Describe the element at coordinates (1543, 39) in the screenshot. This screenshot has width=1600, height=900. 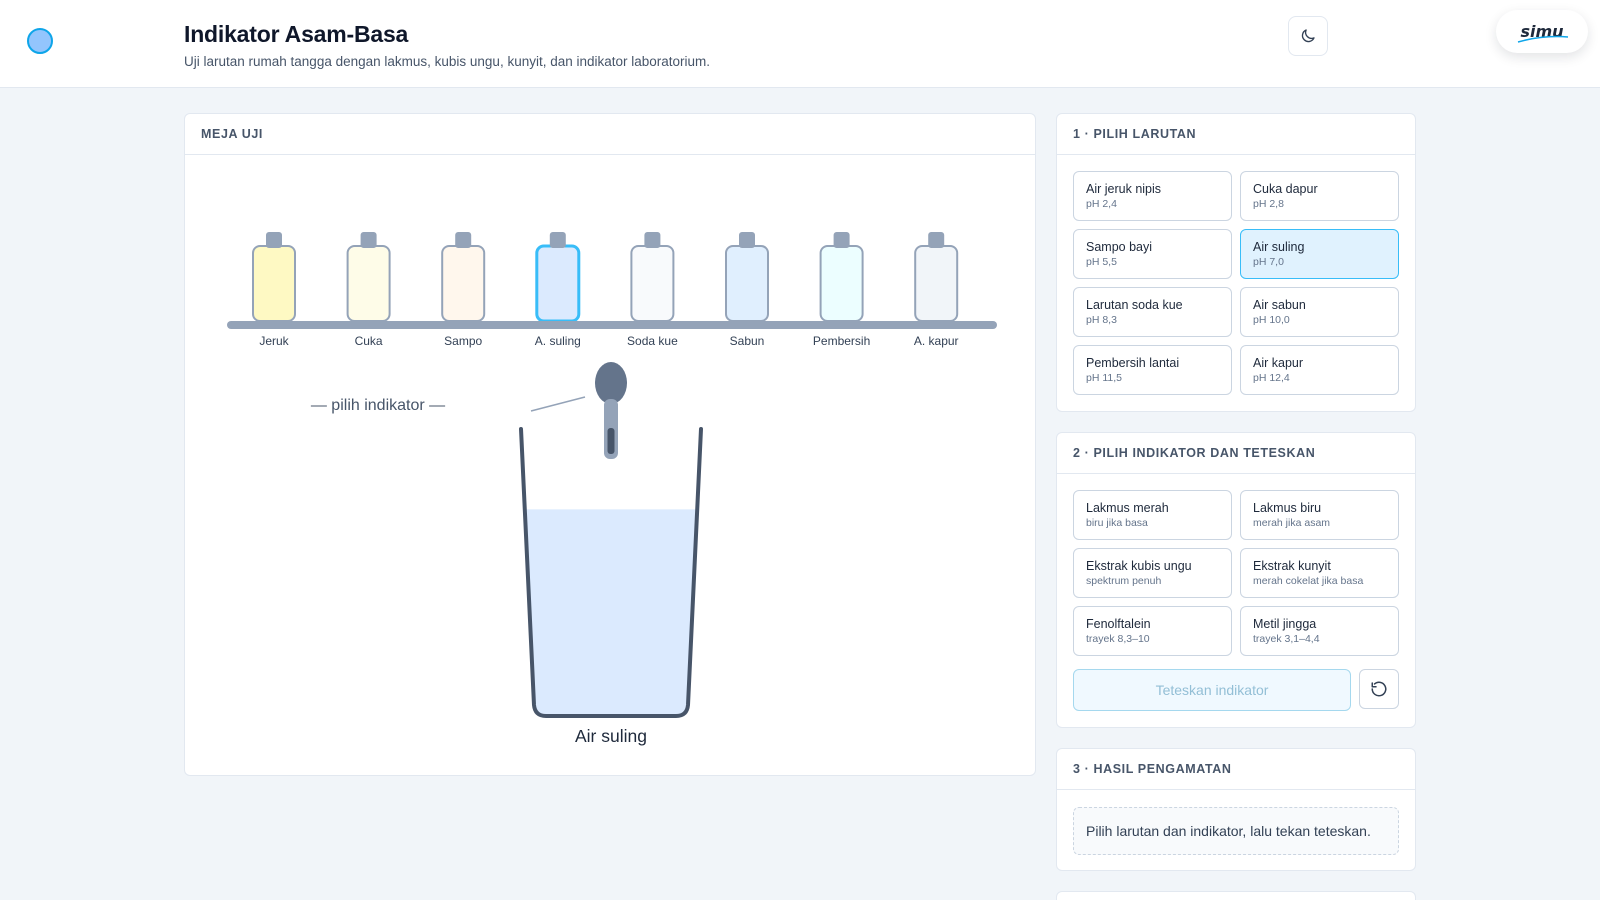
I see `brand-swoosh-icon` at that location.